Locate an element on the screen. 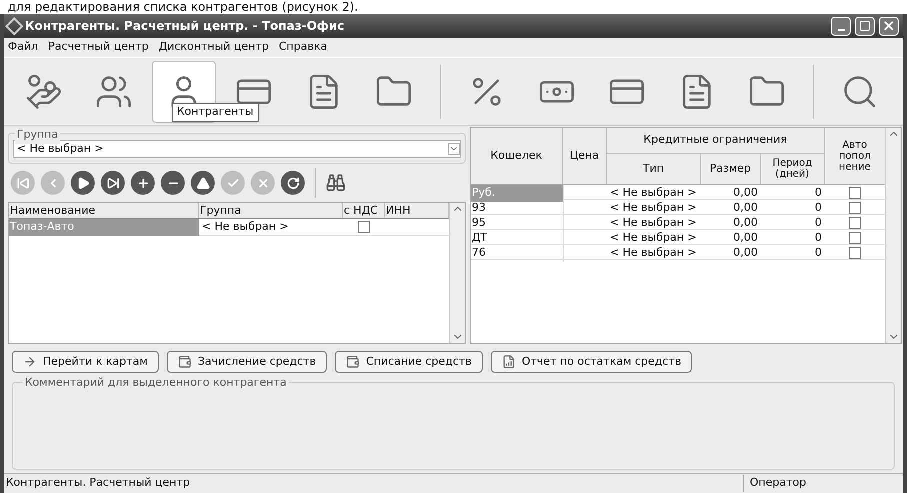 This screenshot has width=907, height=493. caption: для редактирования списка контрагентов (рисунок 2). is located at coordinates (183, 7).